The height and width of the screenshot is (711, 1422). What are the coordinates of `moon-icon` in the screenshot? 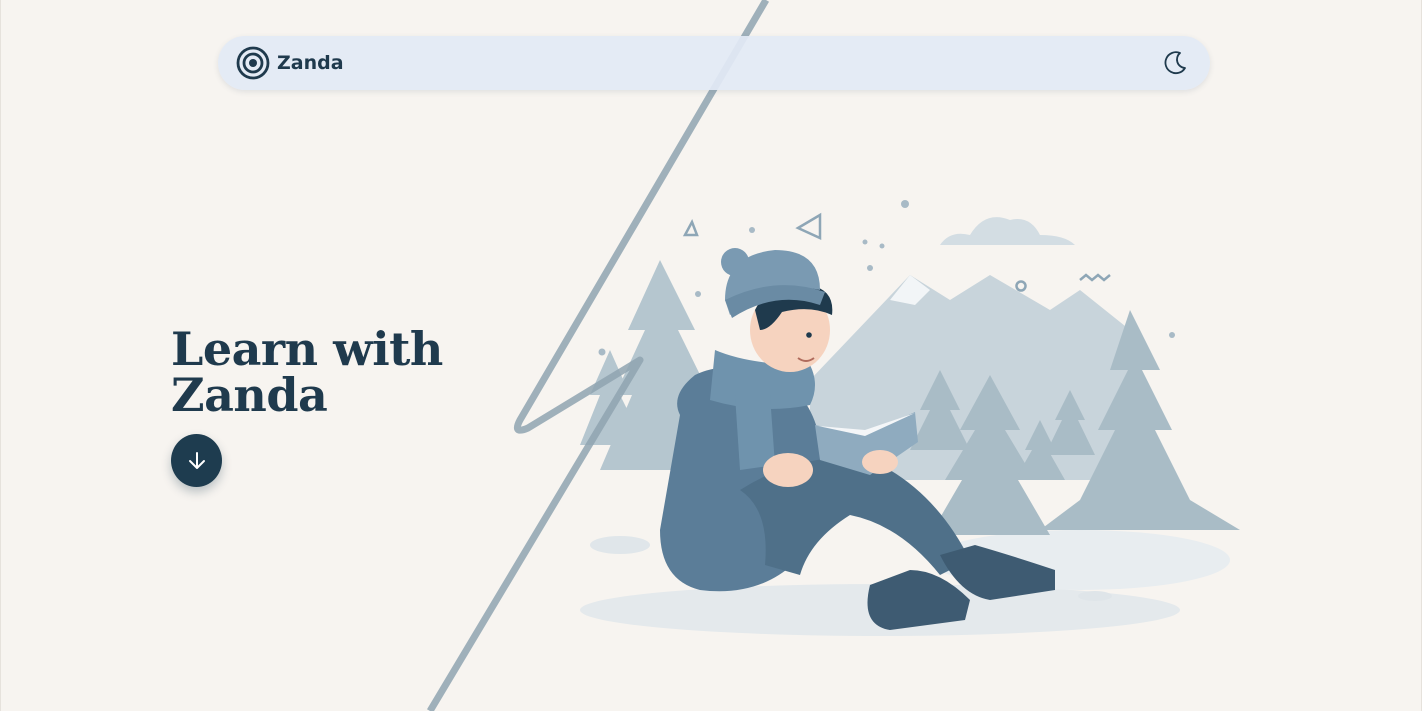 It's located at (1175, 63).